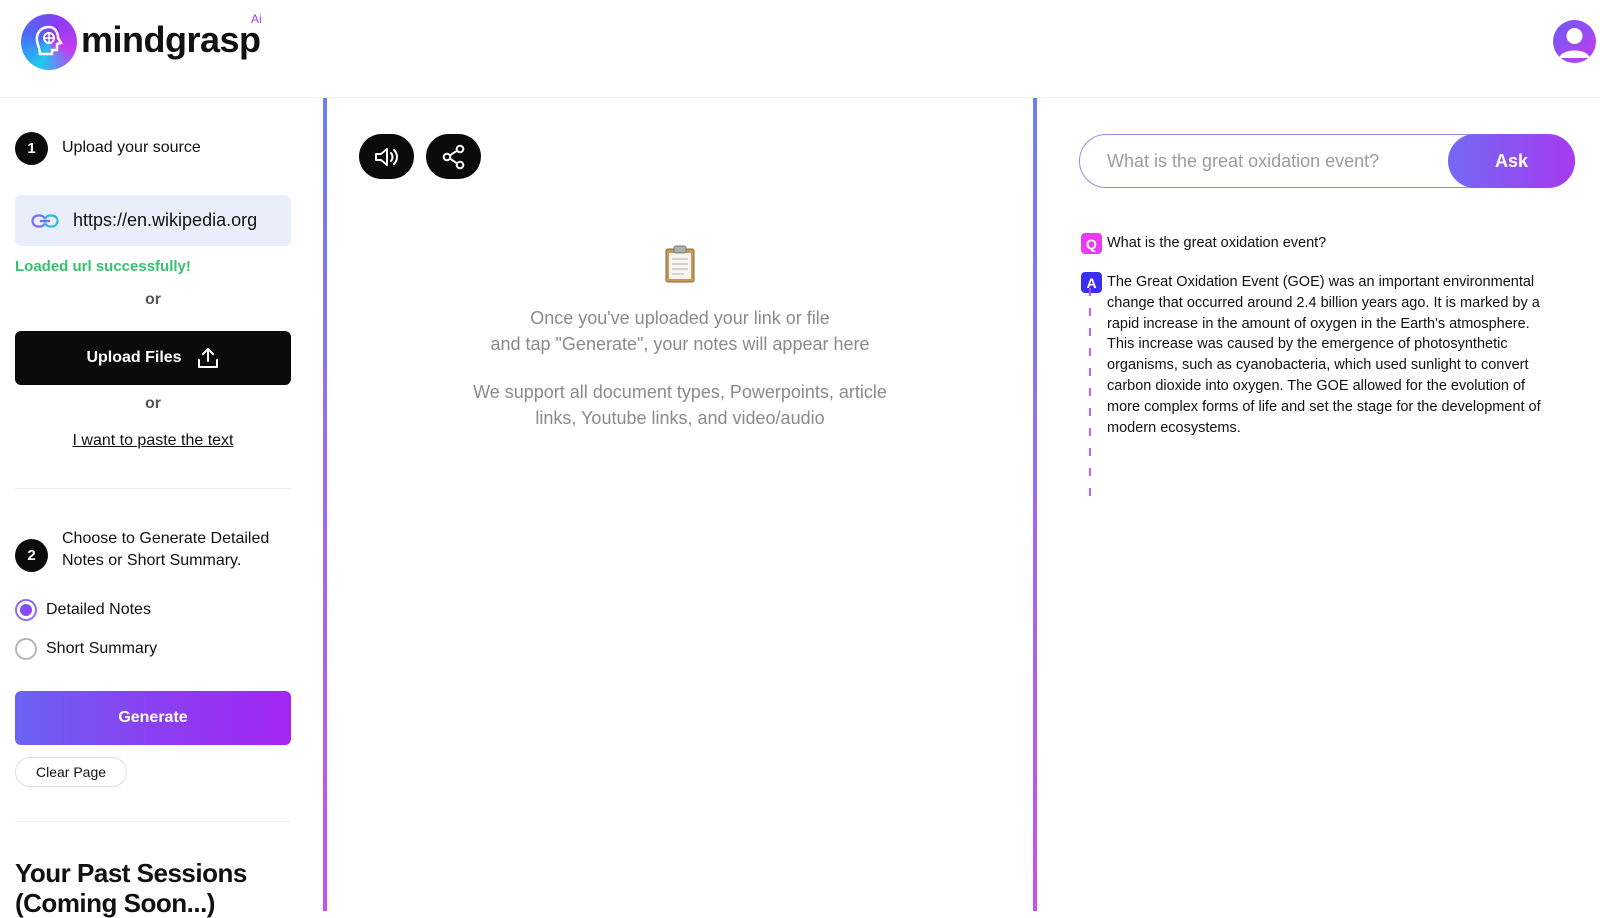  Describe the element at coordinates (1035, 504) in the screenshot. I see `column-divider-right` at that location.